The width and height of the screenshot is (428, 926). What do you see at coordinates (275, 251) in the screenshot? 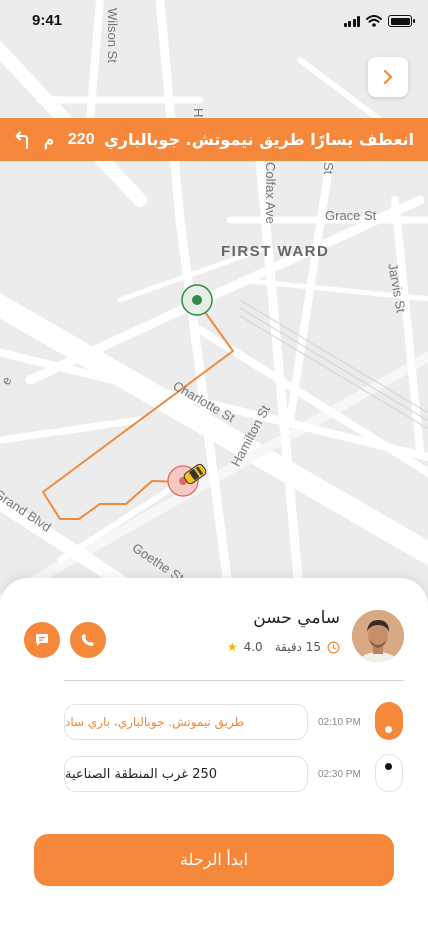
I see `district-label: FIRST WARD` at bounding box center [275, 251].